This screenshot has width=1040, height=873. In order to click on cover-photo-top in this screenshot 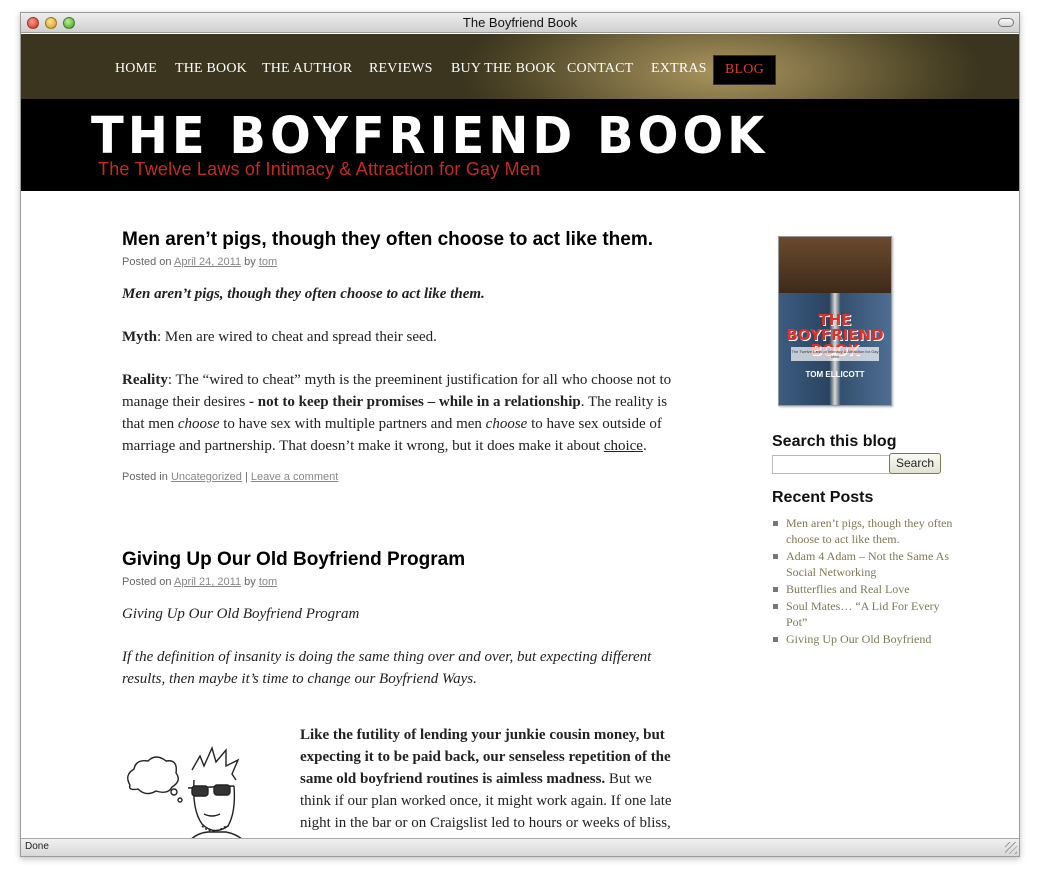, I will do `click(835, 265)`.